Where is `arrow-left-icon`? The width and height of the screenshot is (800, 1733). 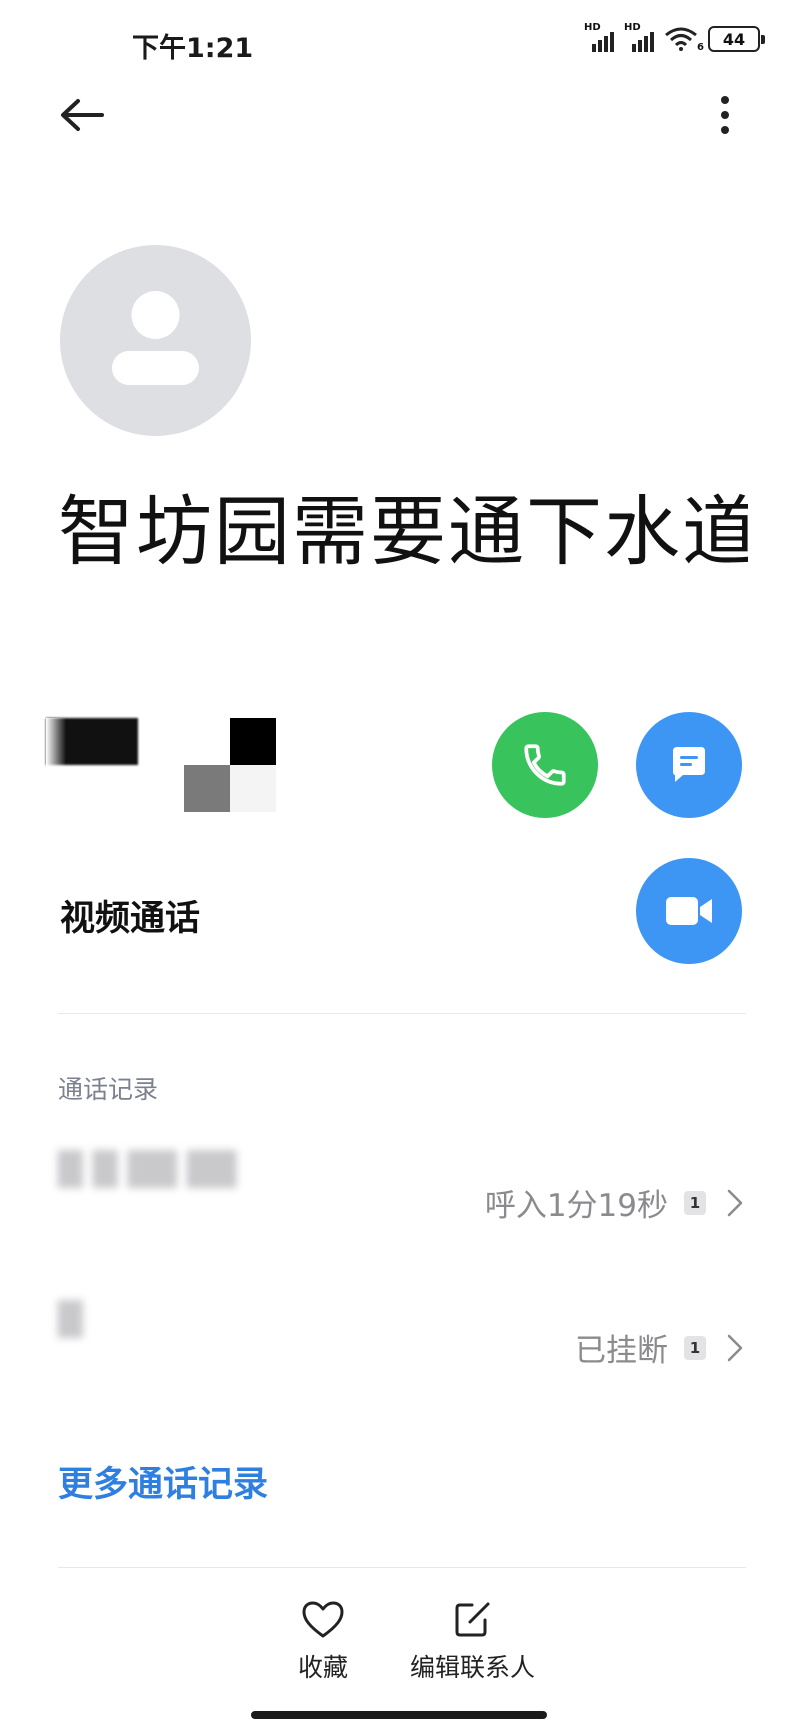
arrow-left-icon is located at coordinates (82, 115).